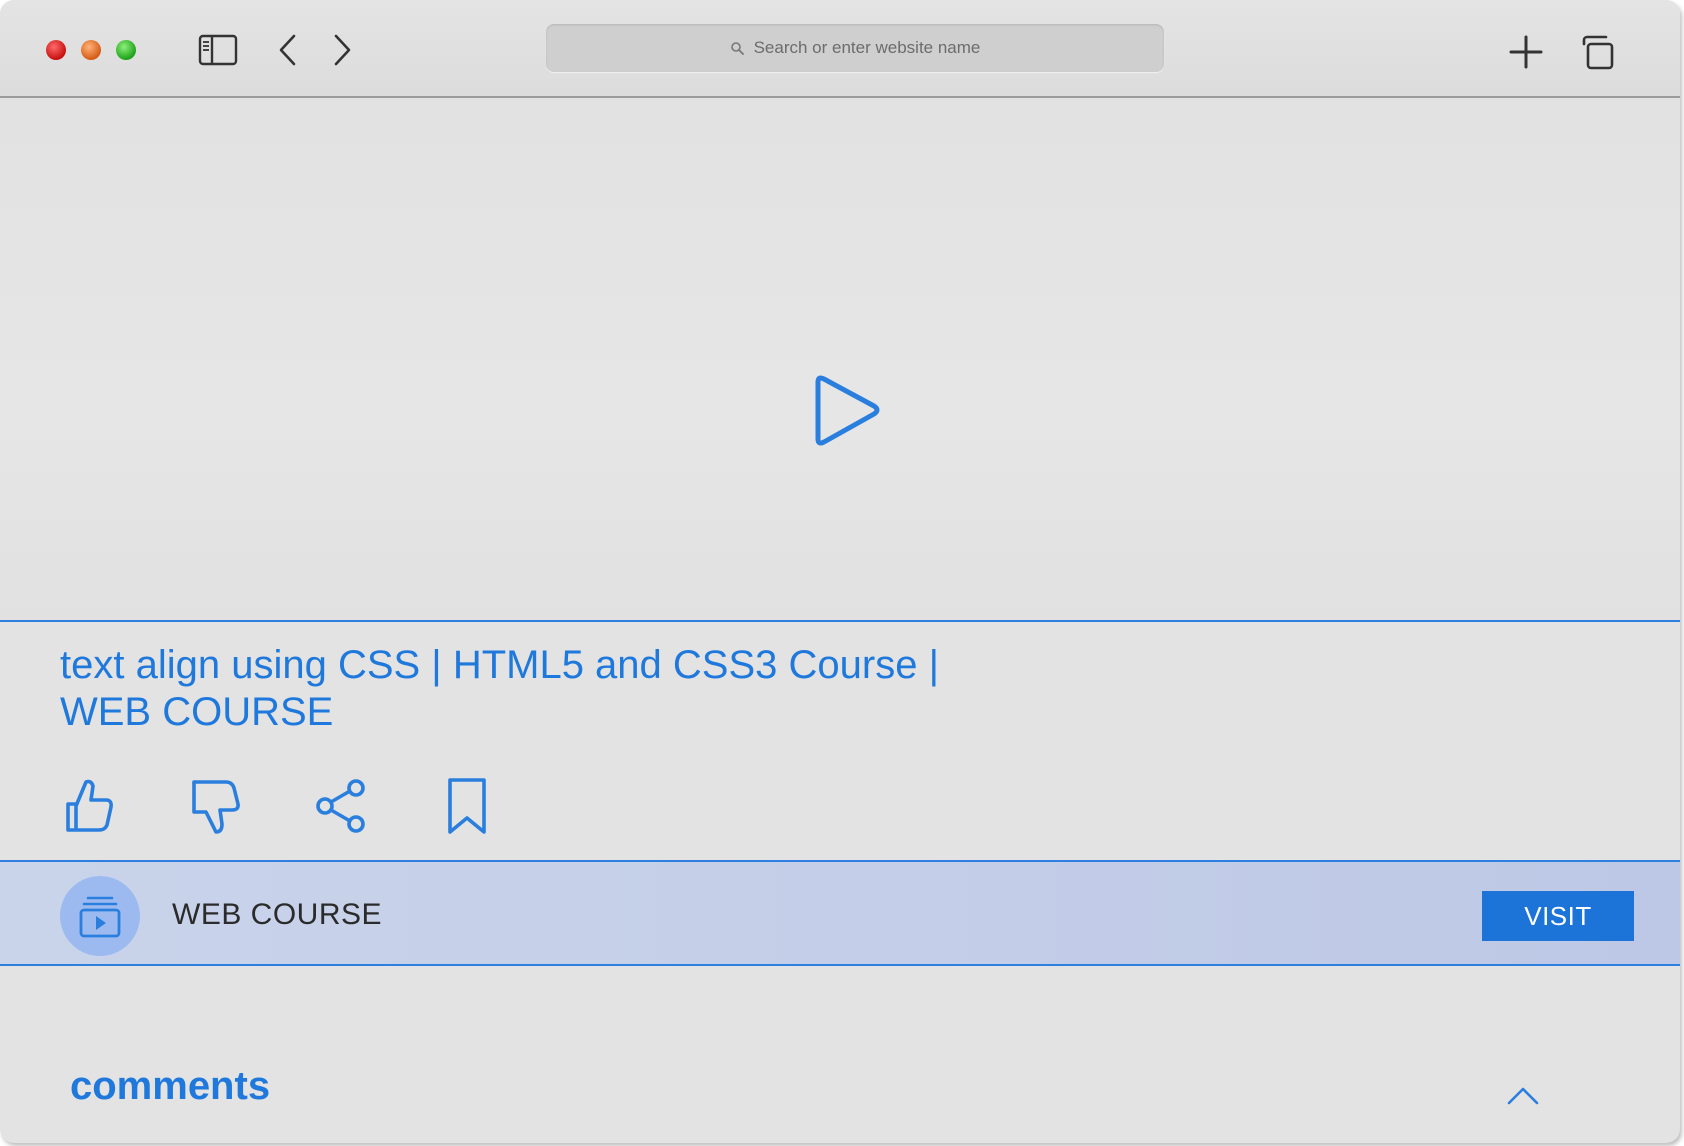  I want to click on address-bar: Search or enter website name, so click(855, 48).